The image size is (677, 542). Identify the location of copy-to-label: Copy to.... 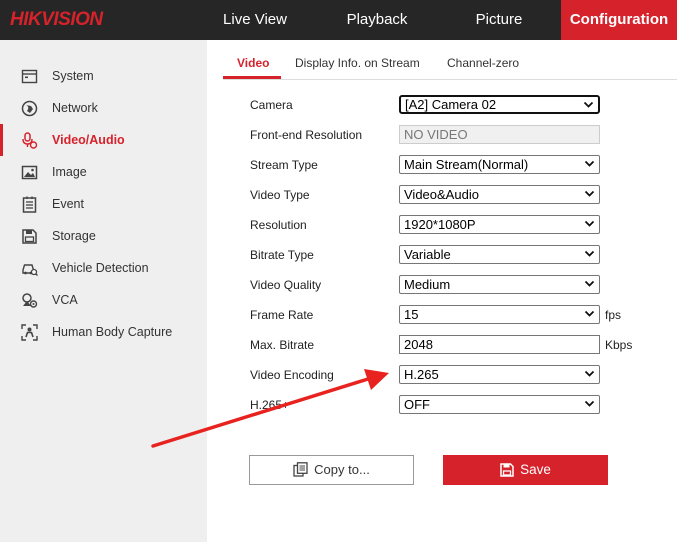
(342, 469).